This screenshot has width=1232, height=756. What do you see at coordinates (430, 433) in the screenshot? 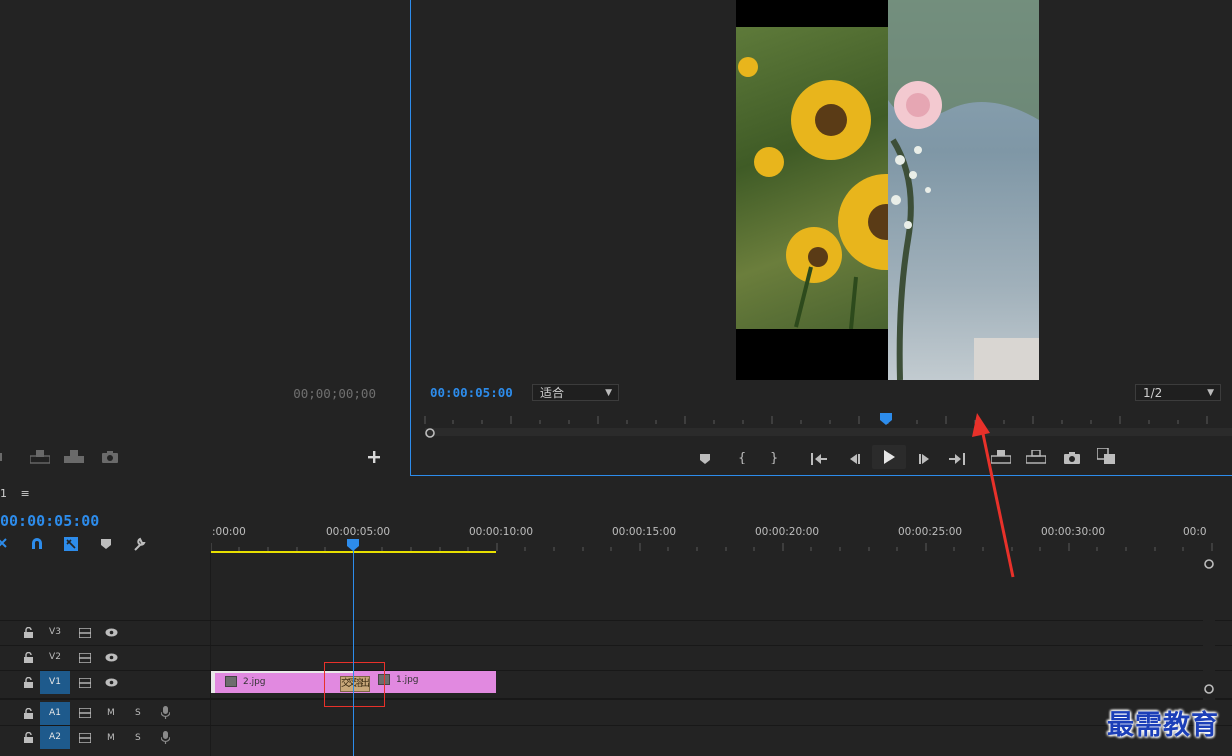
I see `zoom-handle-icon` at bounding box center [430, 433].